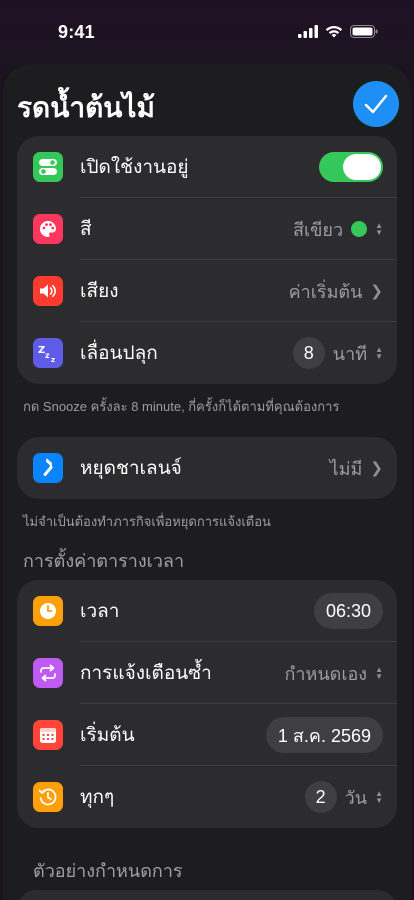 Image resolution: width=414 pixels, height=900 pixels. What do you see at coordinates (324, 735) in the screenshot?
I see `start-date-value: 1 ส.ค. 2569` at bounding box center [324, 735].